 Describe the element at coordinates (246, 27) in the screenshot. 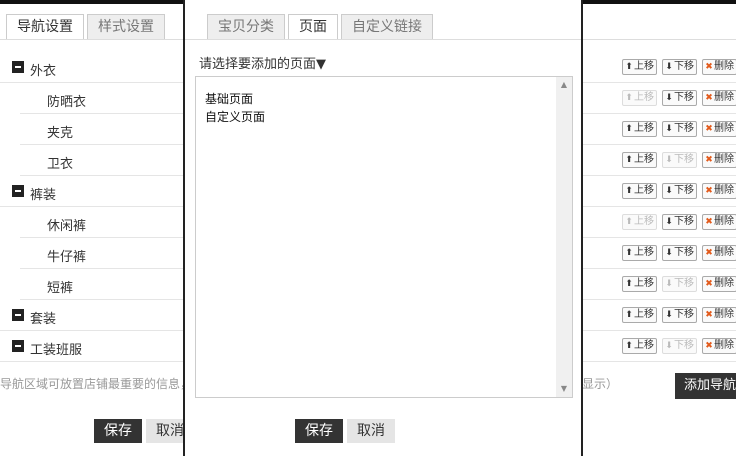

I see `tab-item-category: 宝贝分类` at that location.